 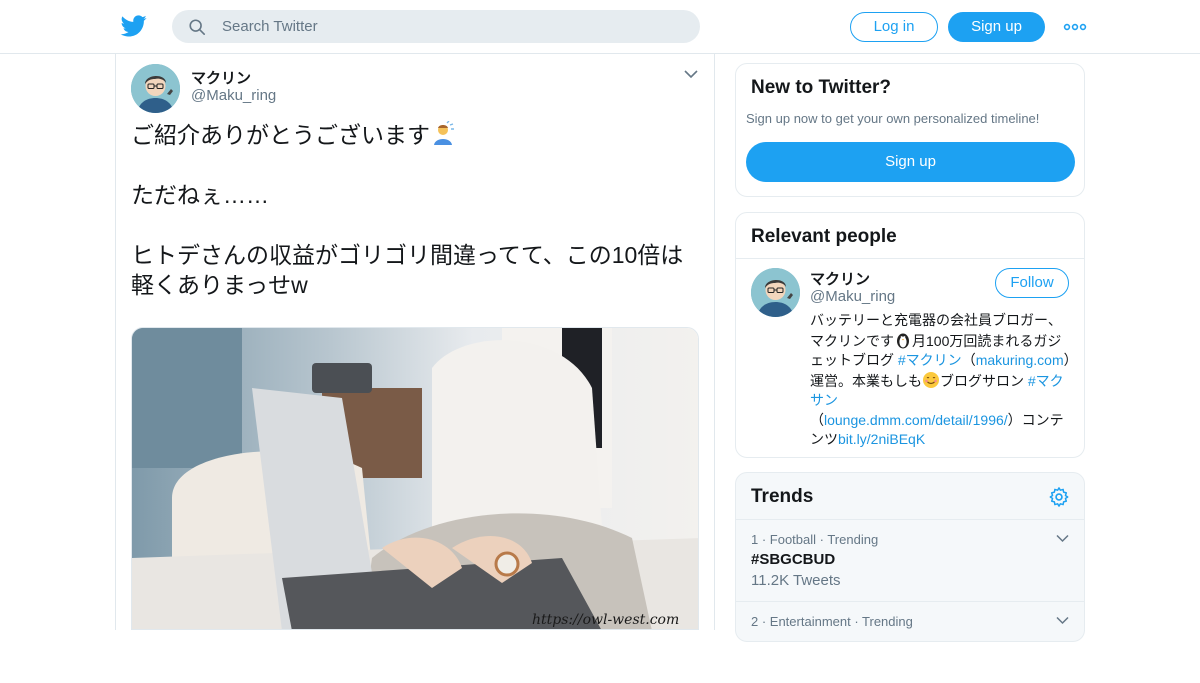 What do you see at coordinates (916, 420) in the screenshot?
I see `website-link: lounge.dmm.com/detail/1996/` at bounding box center [916, 420].